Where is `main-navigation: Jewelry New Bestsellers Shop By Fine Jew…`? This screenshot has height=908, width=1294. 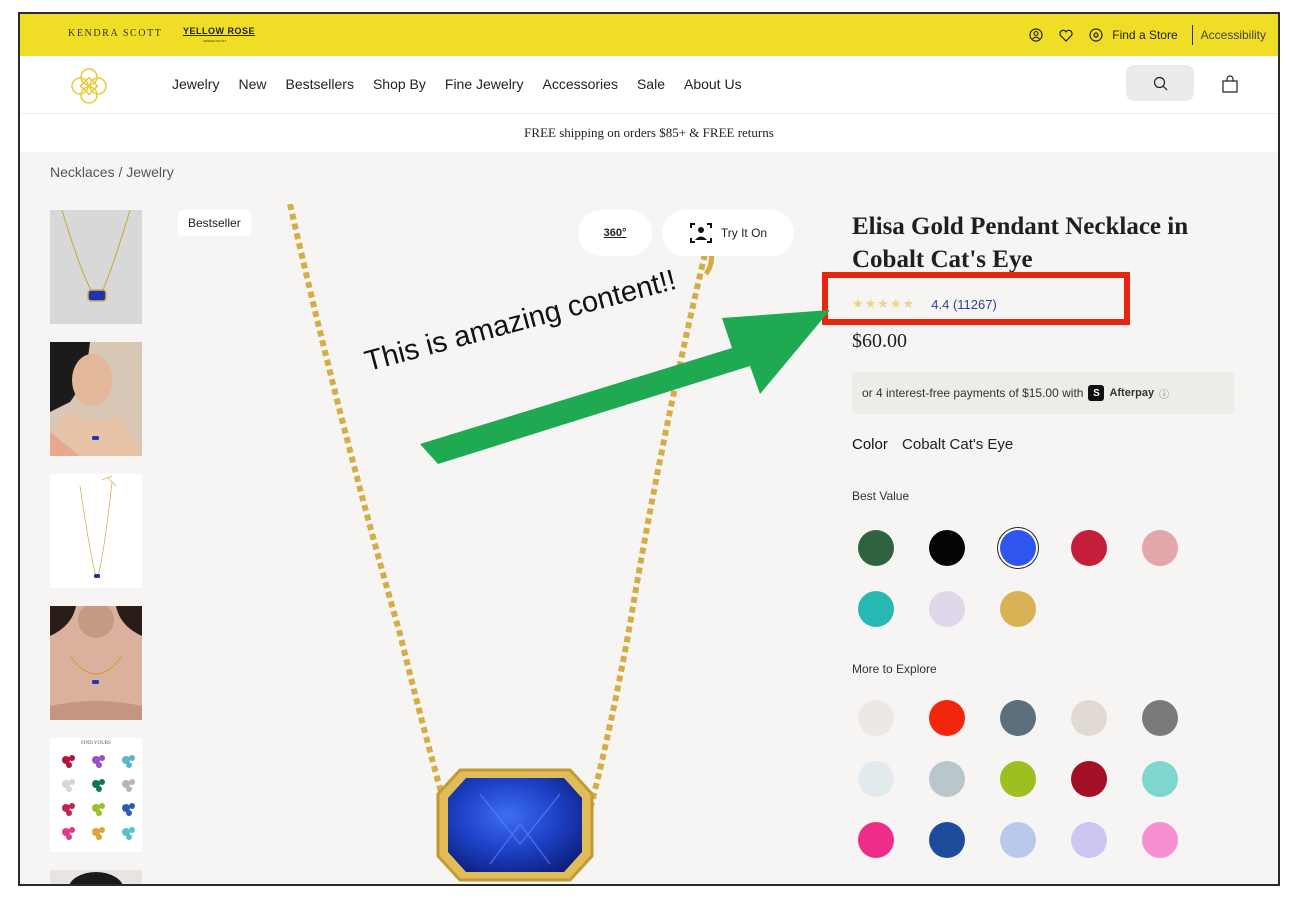 main-navigation: Jewelry New Bestsellers Shop By Fine Jew… is located at coordinates (649, 85).